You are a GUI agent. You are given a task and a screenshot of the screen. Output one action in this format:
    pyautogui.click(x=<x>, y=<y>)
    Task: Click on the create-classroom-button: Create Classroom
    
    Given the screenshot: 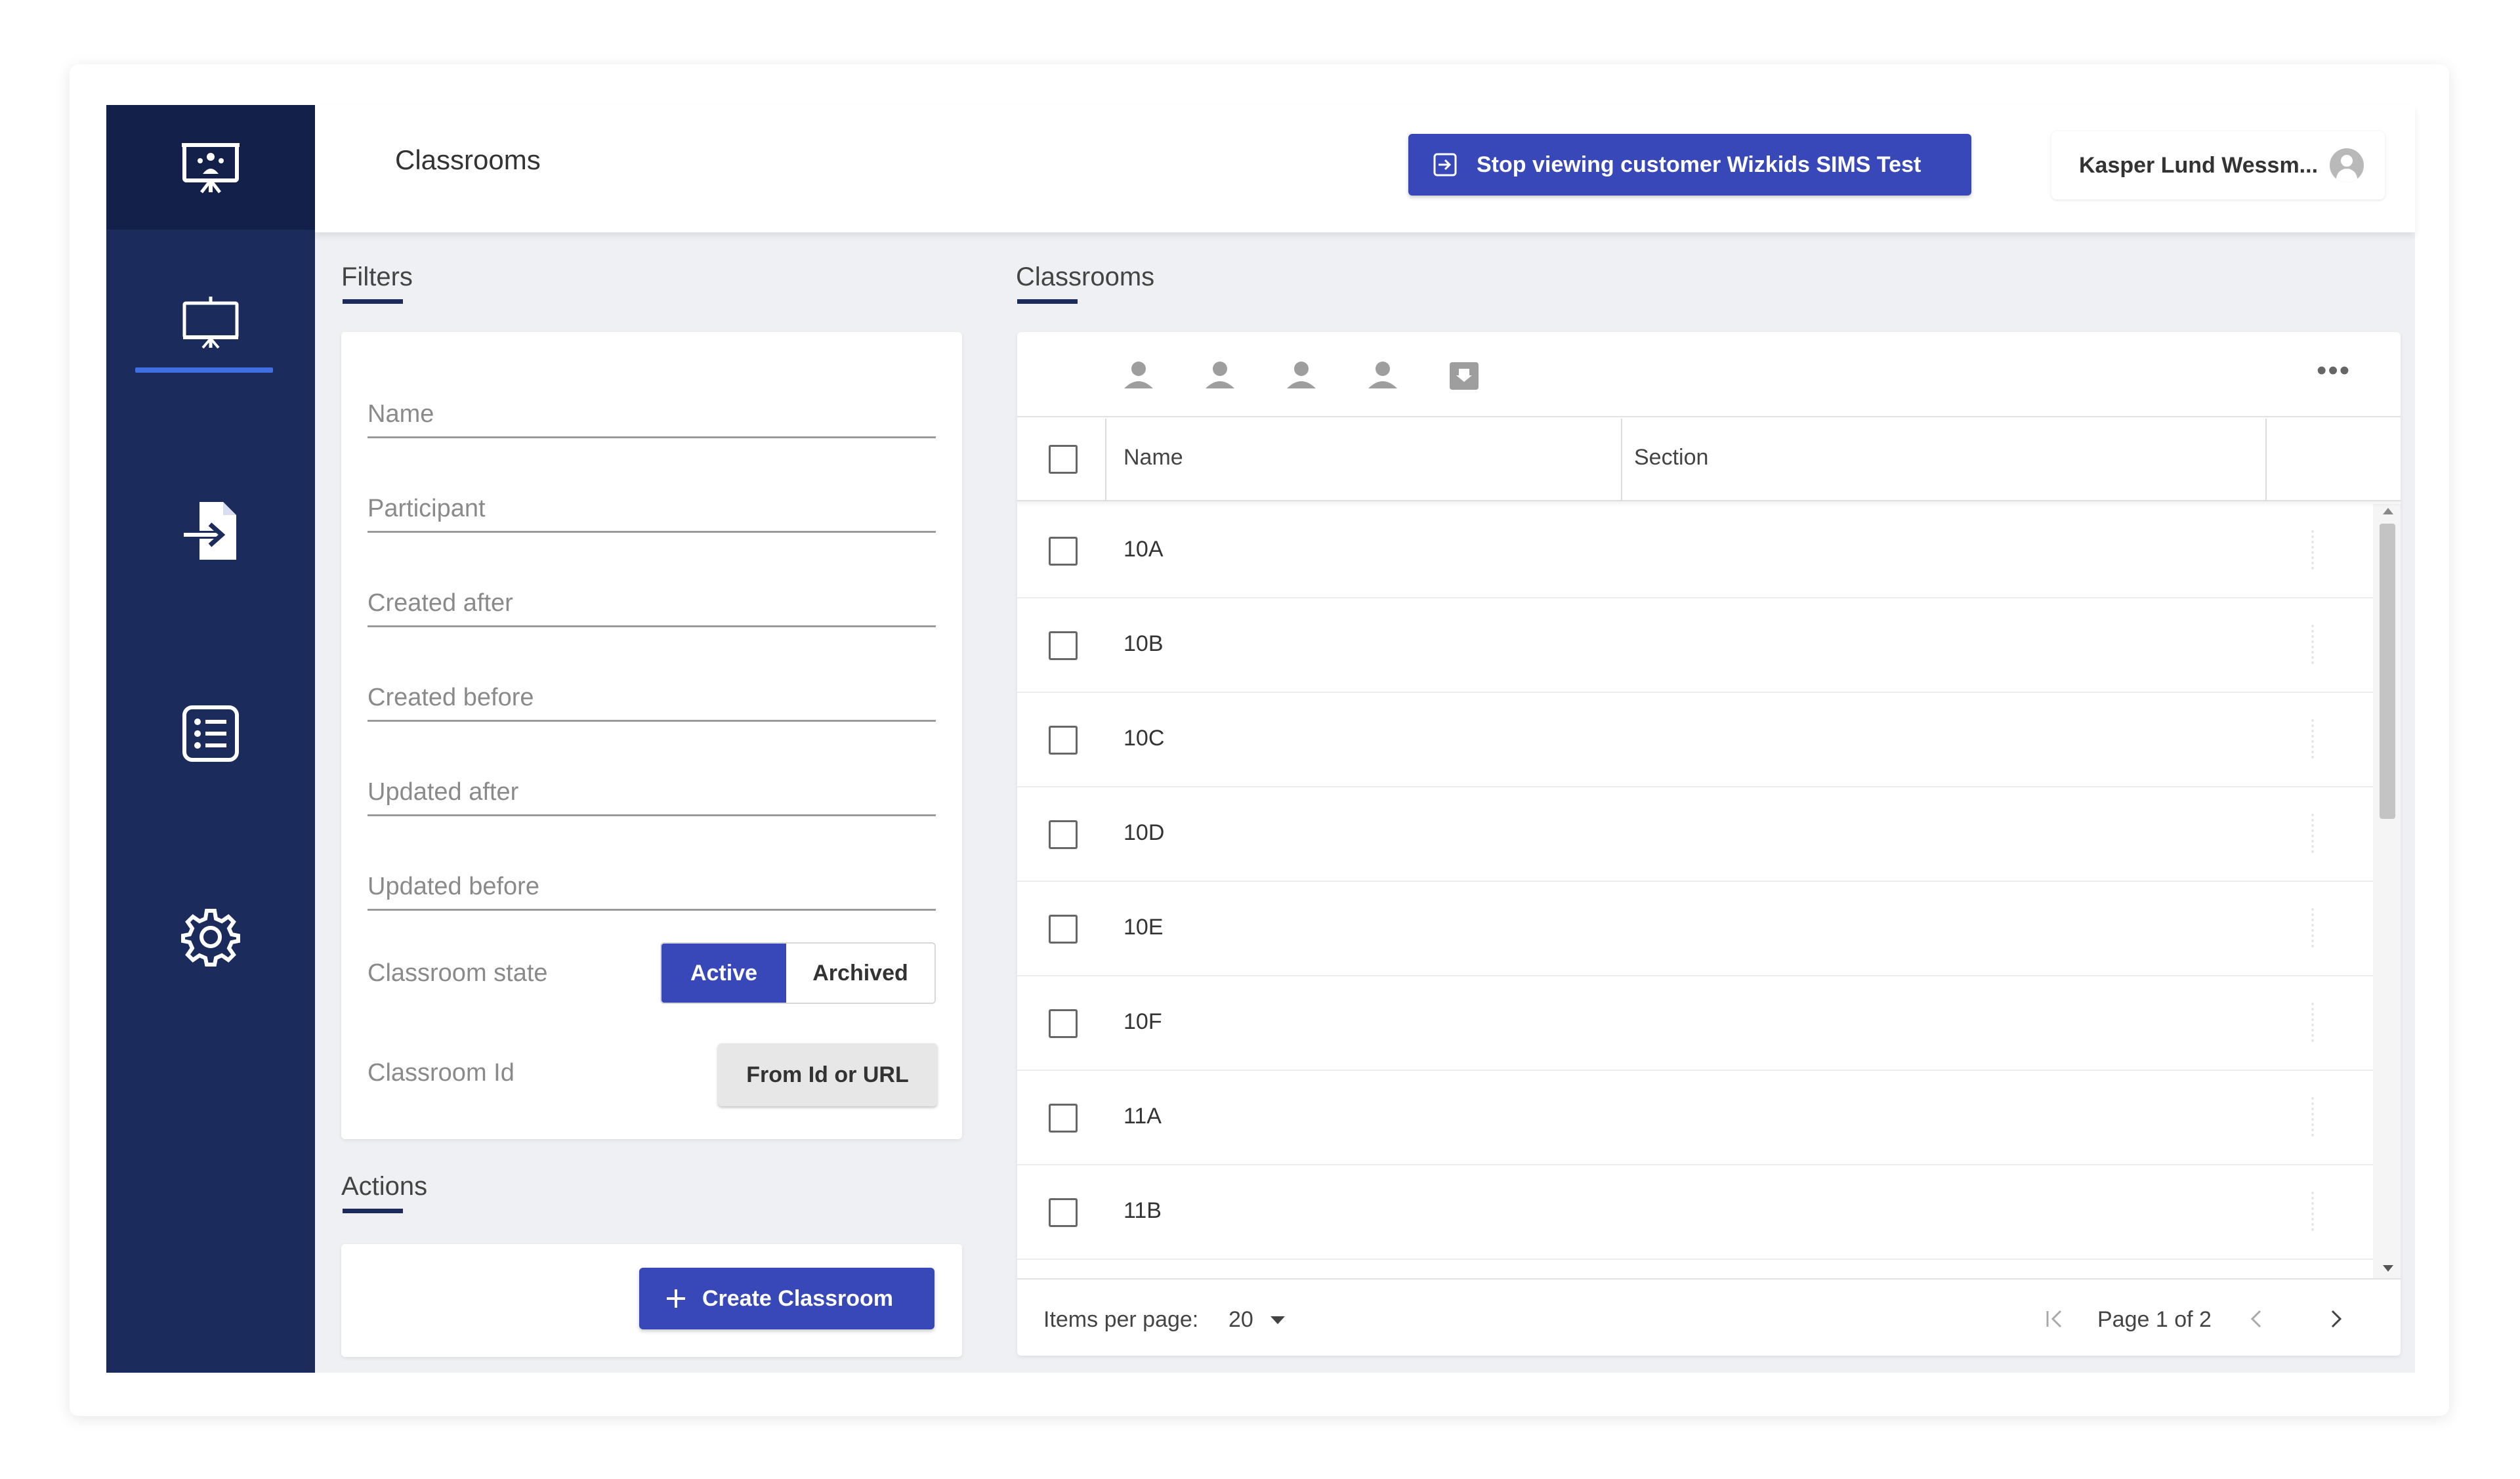 What is the action you would take?
    pyautogui.click(x=786, y=1298)
    